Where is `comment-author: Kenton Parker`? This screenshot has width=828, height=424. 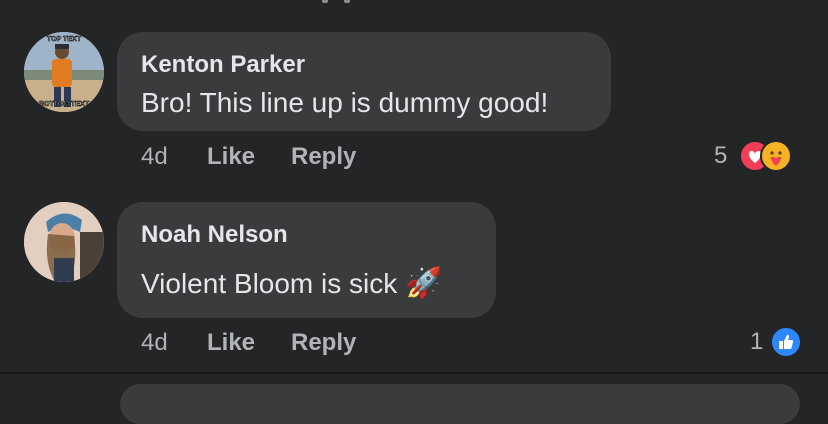
comment-author: Kenton Parker is located at coordinates (223, 65).